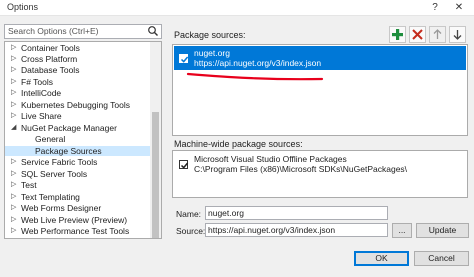  Describe the element at coordinates (441, 258) in the screenshot. I see `cancel-button: Cancel` at that location.